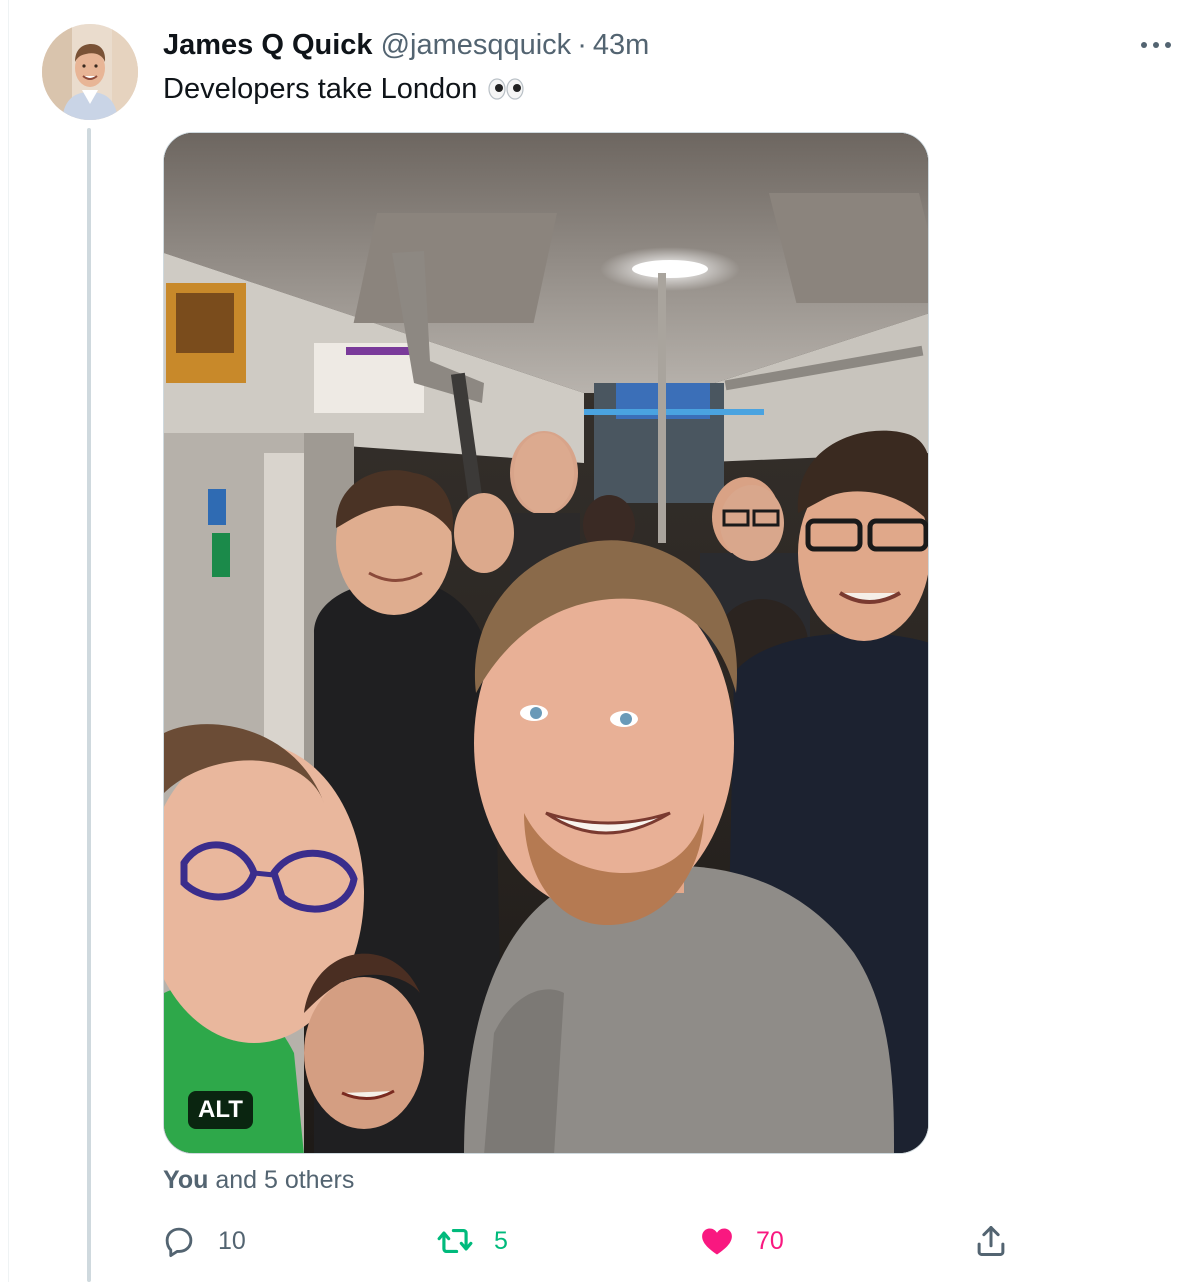 This screenshot has width=1196, height=1282. What do you see at coordinates (501, 1240) in the screenshot?
I see `retweet-count: 5` at bounding box center [501, 1240].